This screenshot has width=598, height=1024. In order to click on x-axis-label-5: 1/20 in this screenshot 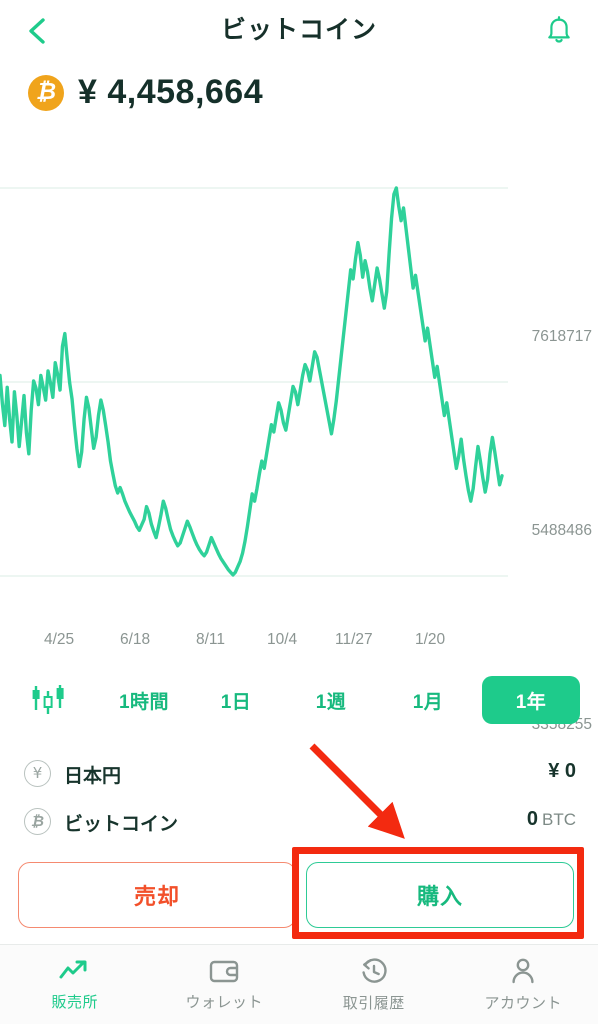, I will do `click(430, 639)`.